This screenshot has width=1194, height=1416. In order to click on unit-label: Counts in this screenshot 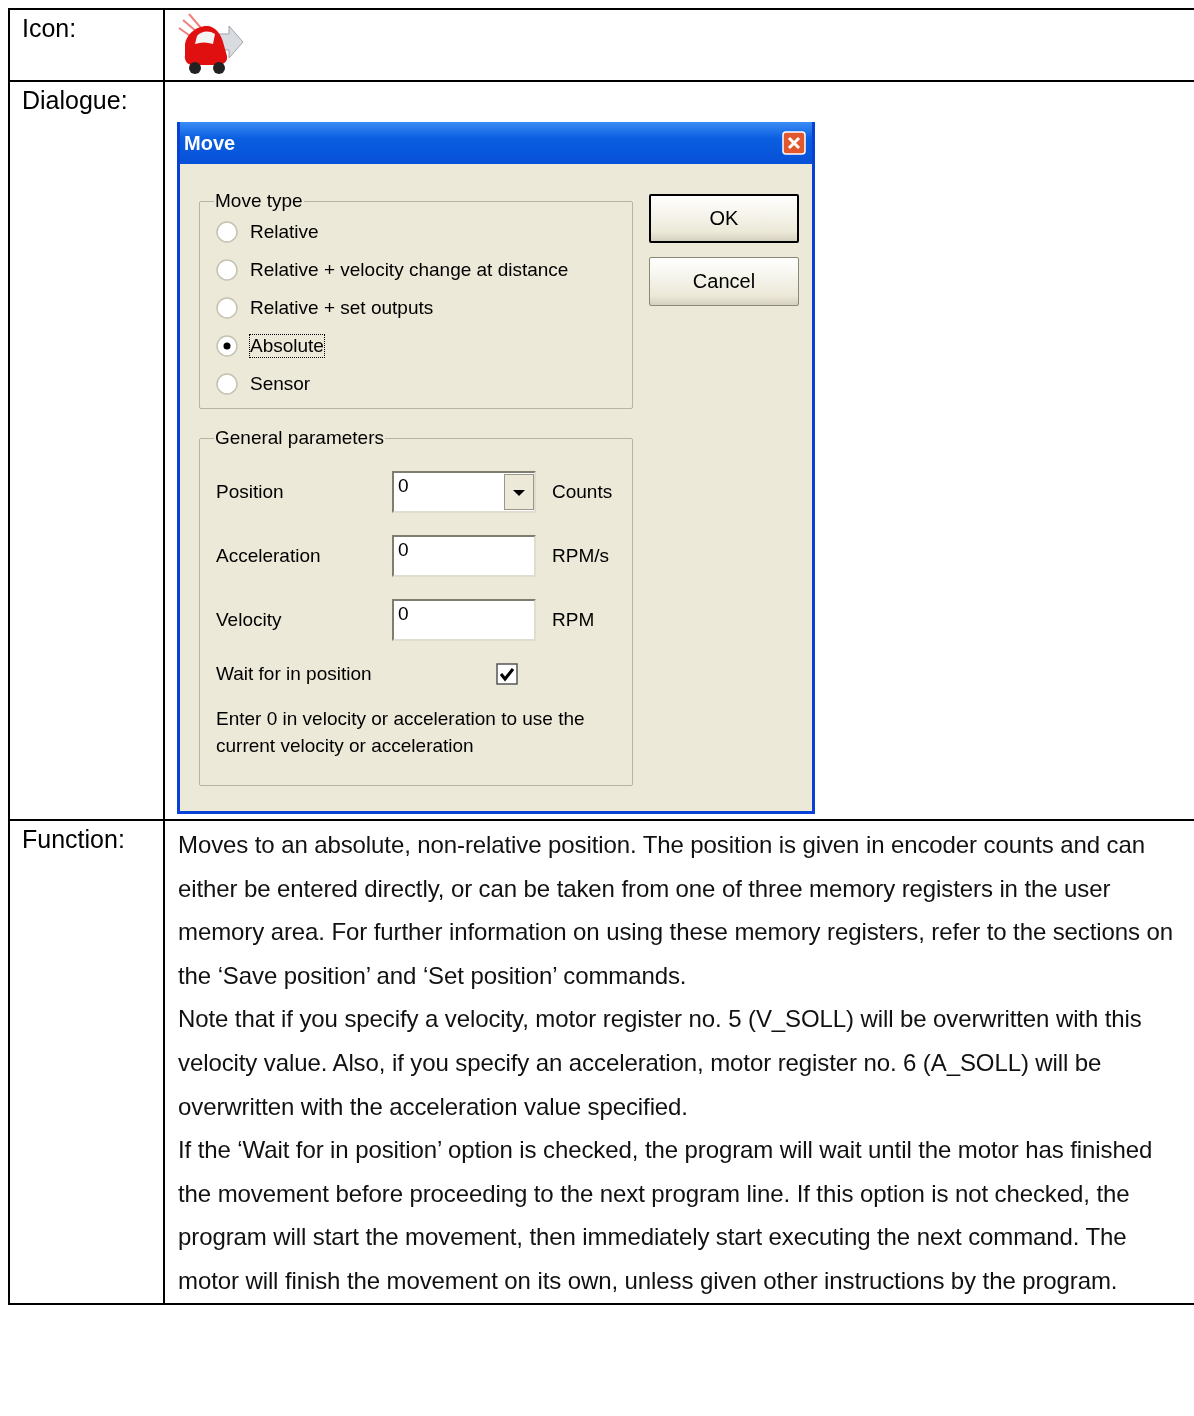, I will do `click(583, 492)`.